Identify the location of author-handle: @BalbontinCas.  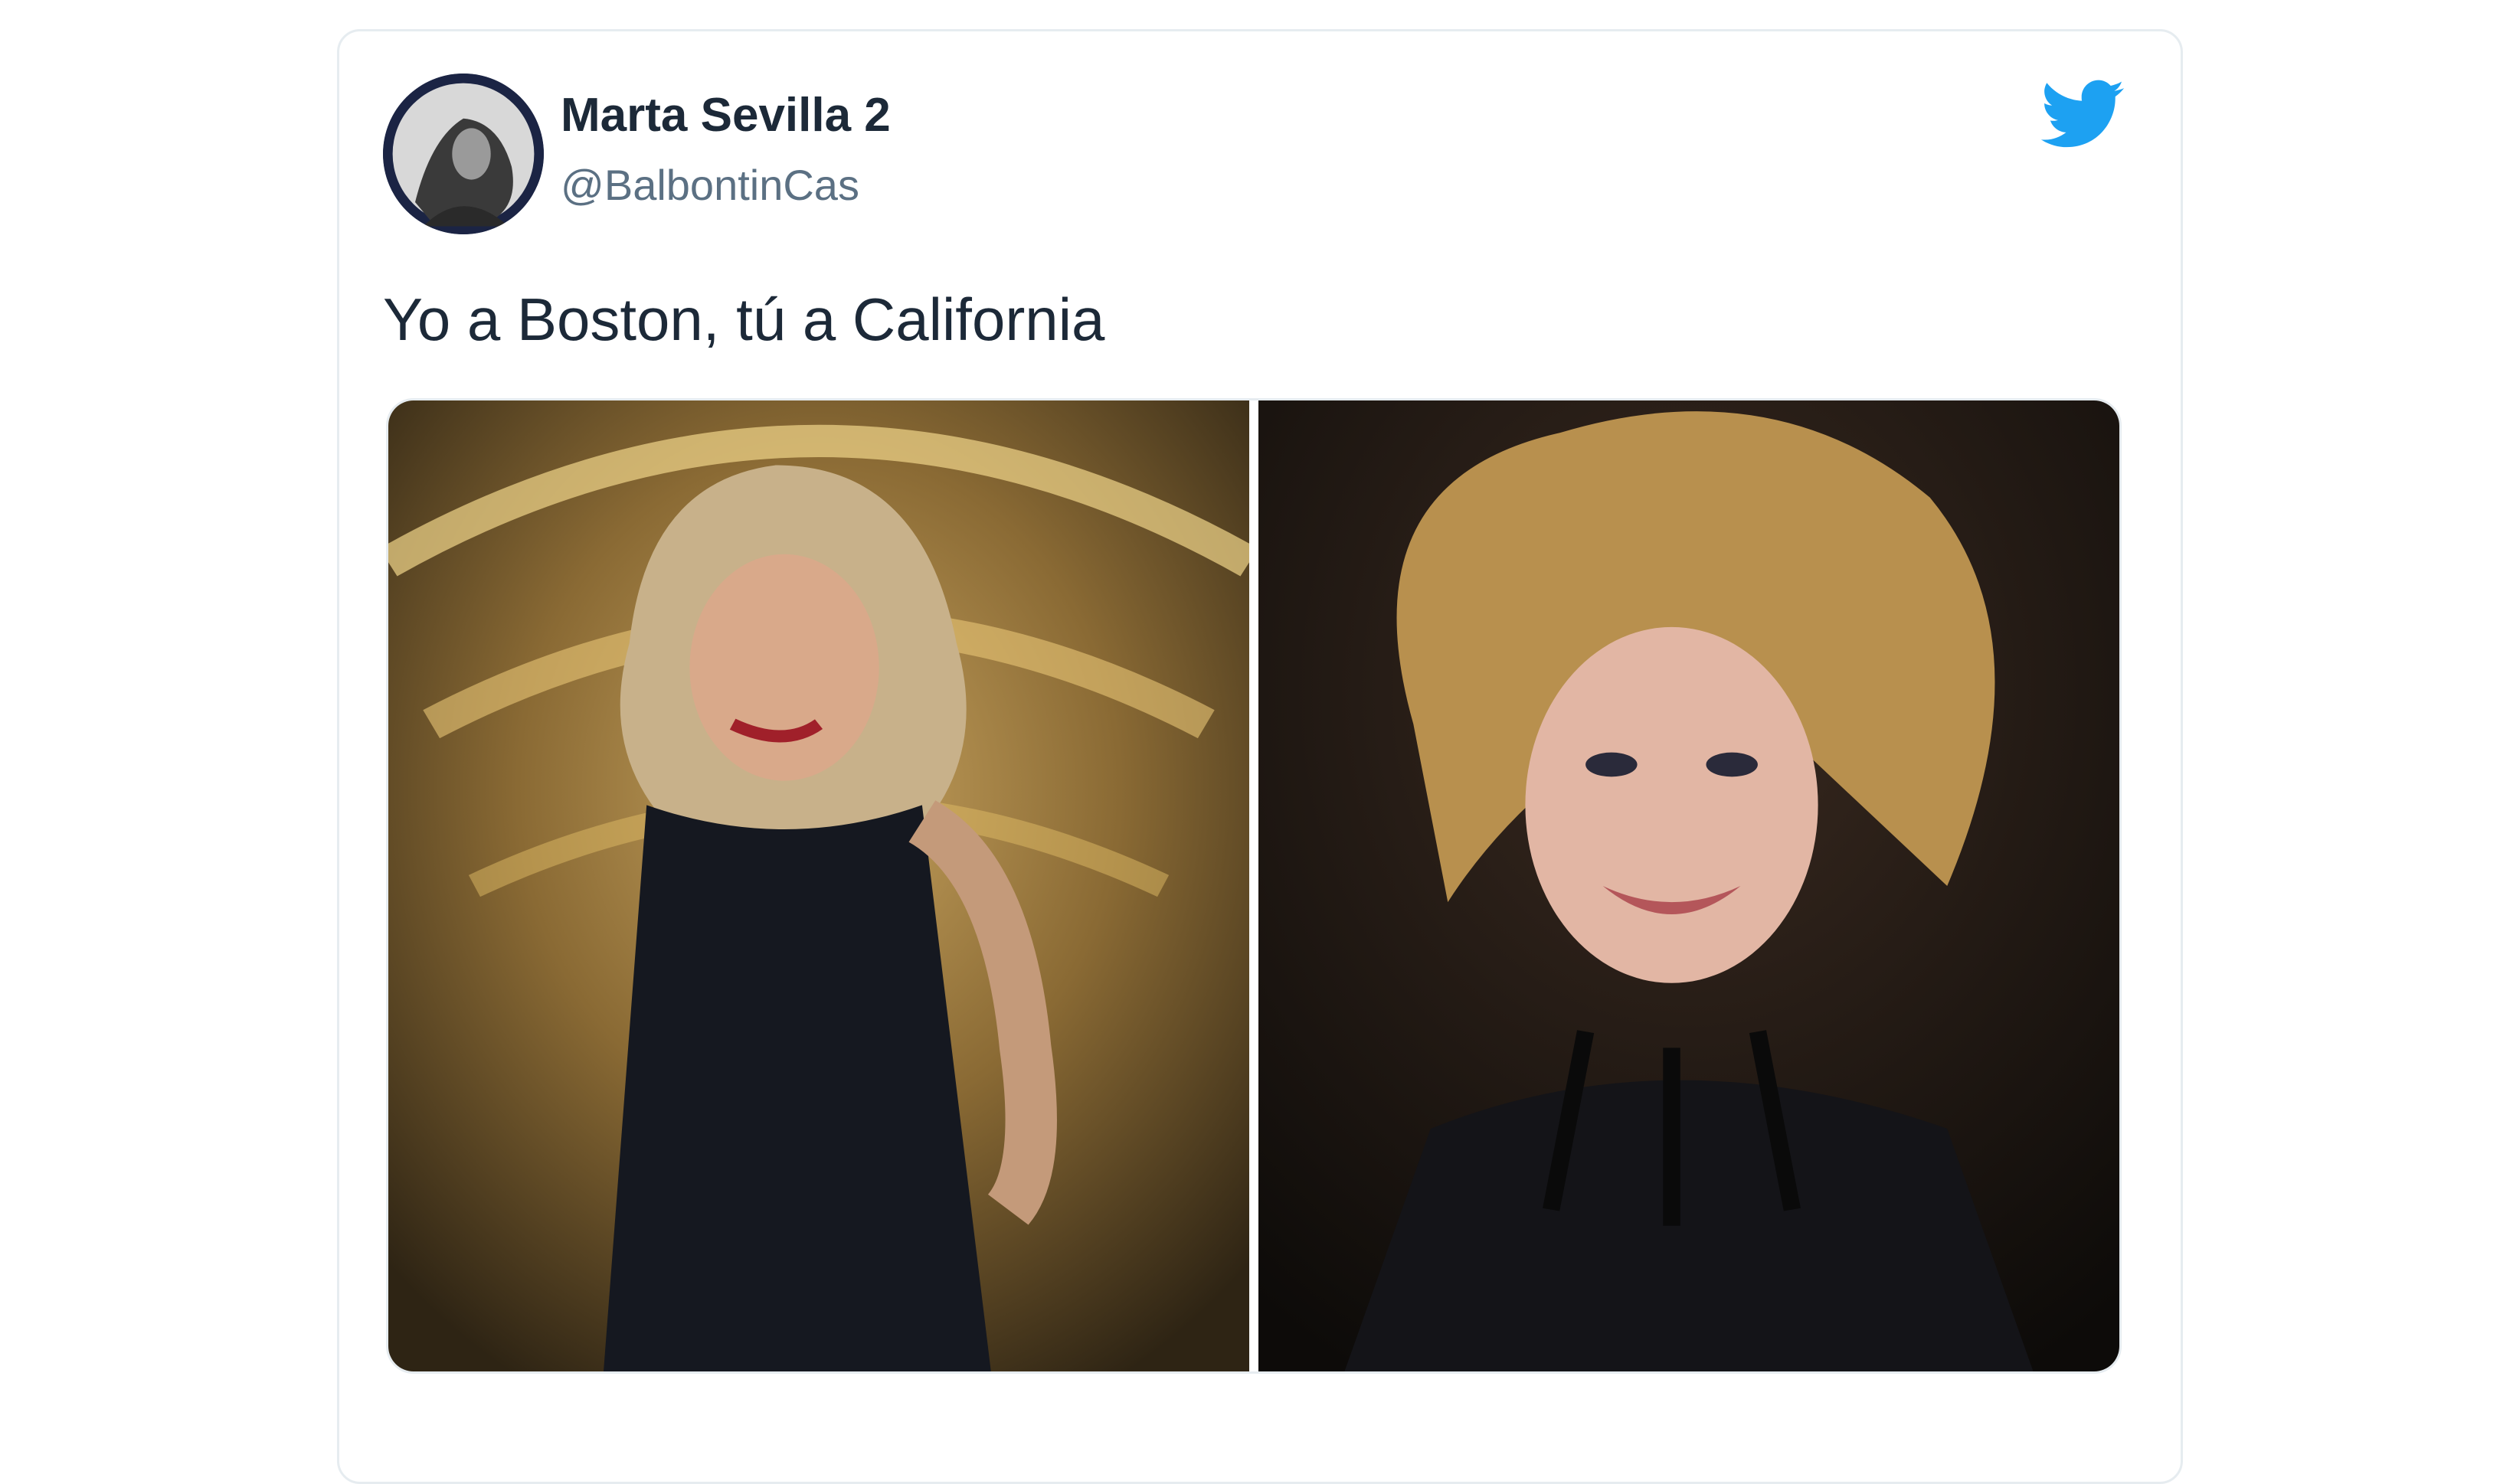
(710, 185).